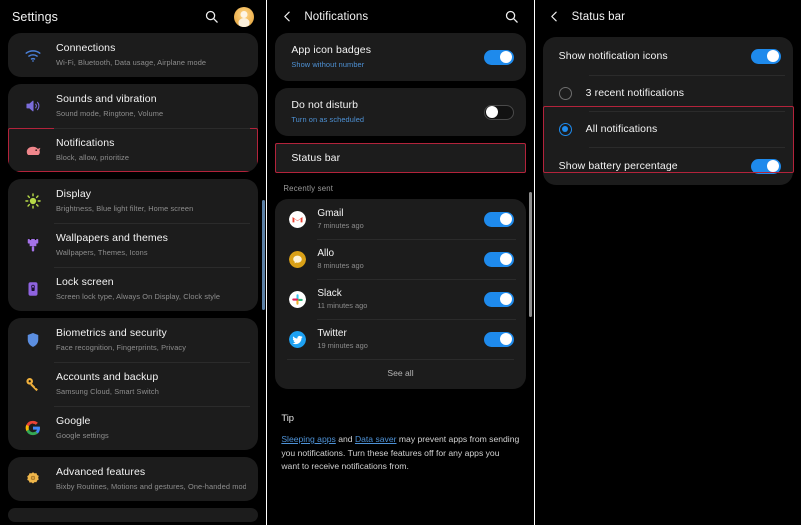  I want to click on setting-status-bar: Status bar, so click(400, 158).